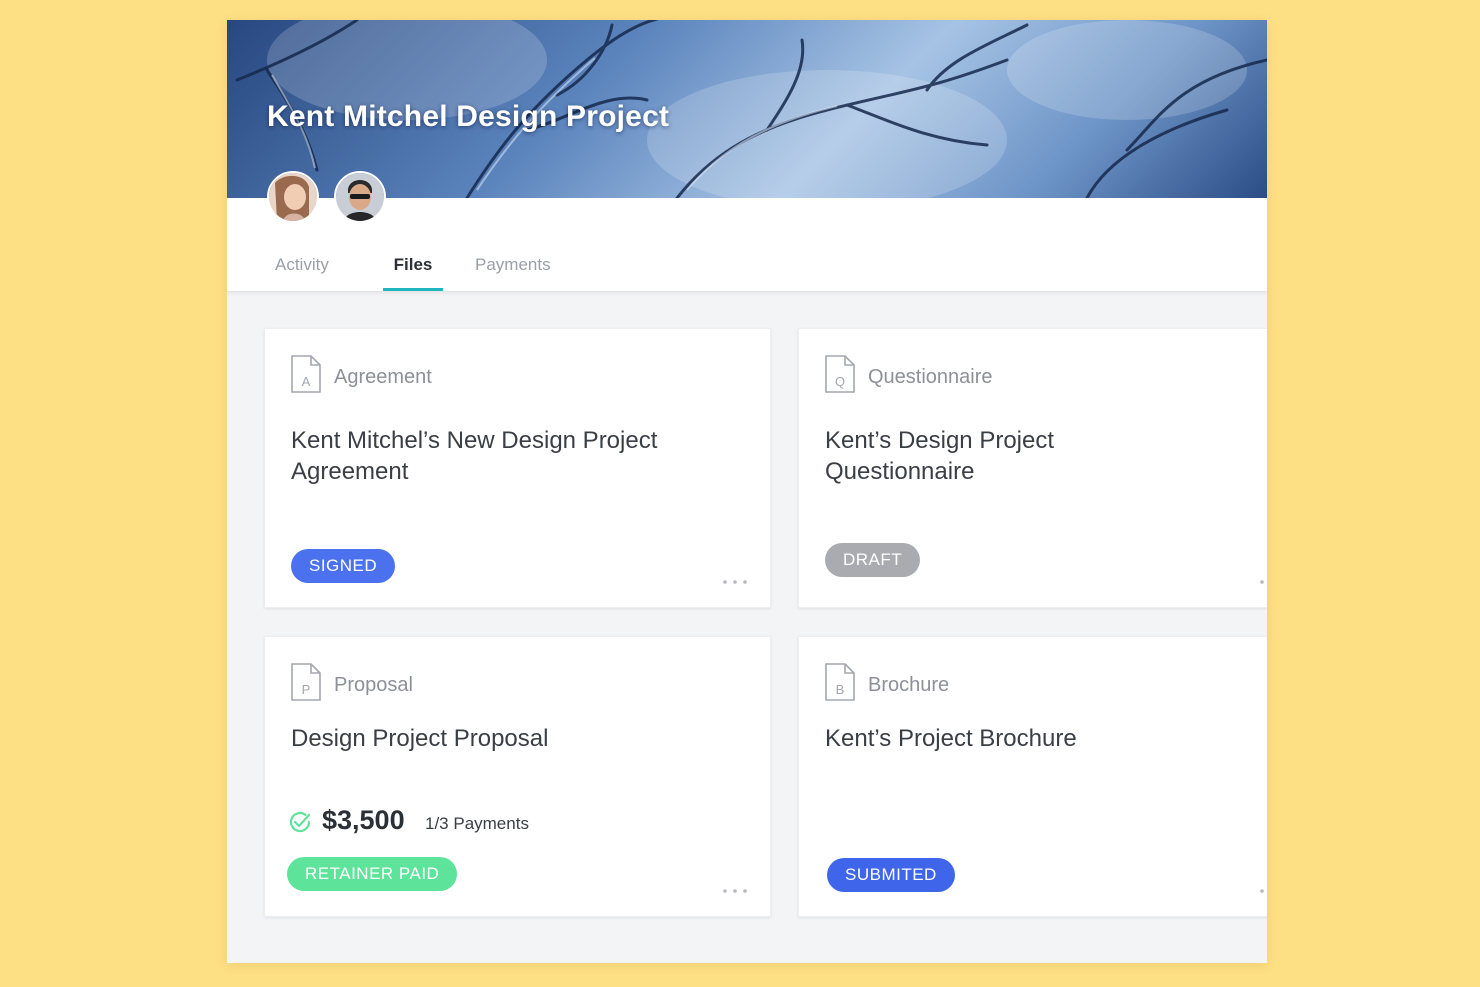 The image size is (1480, 987). Describe the element at coordinates (300, 822) in the screenshot. I see `check-circle-icon` at that location.